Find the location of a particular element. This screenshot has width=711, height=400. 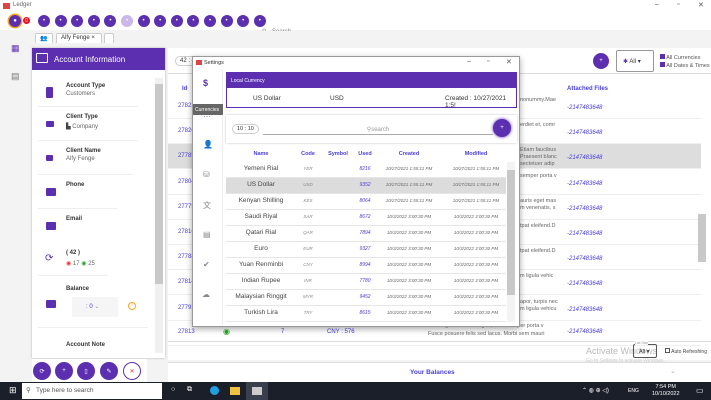

row-description: m ligula vehic is located at coordinates (537, 276).